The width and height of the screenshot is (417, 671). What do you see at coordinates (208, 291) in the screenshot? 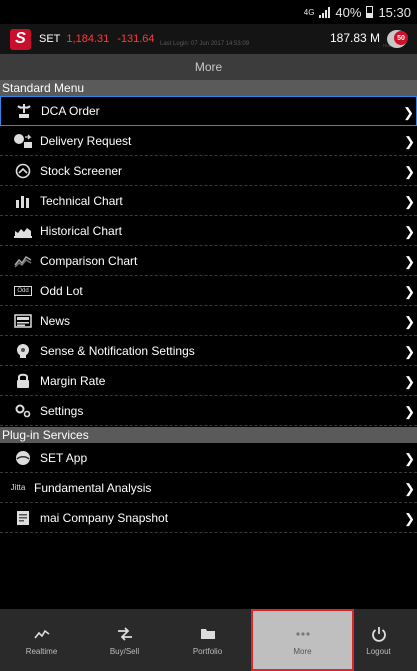
I see `menu-item-odd-lot: Odd Odd Lot ❯` at bounding box center [208, 291].